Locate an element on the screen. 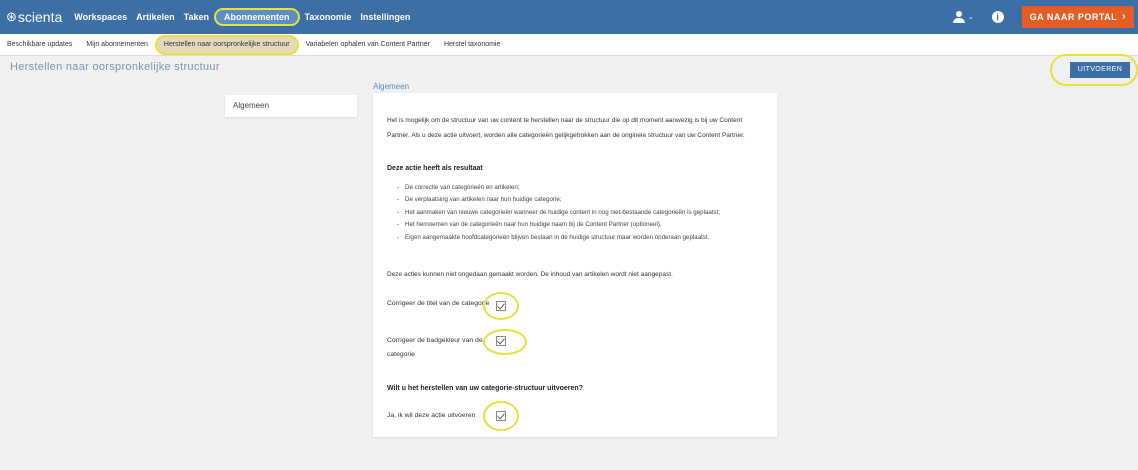  go-to-portal-label: GA NAAR PORTAL is located at coordinates (1073, 17).